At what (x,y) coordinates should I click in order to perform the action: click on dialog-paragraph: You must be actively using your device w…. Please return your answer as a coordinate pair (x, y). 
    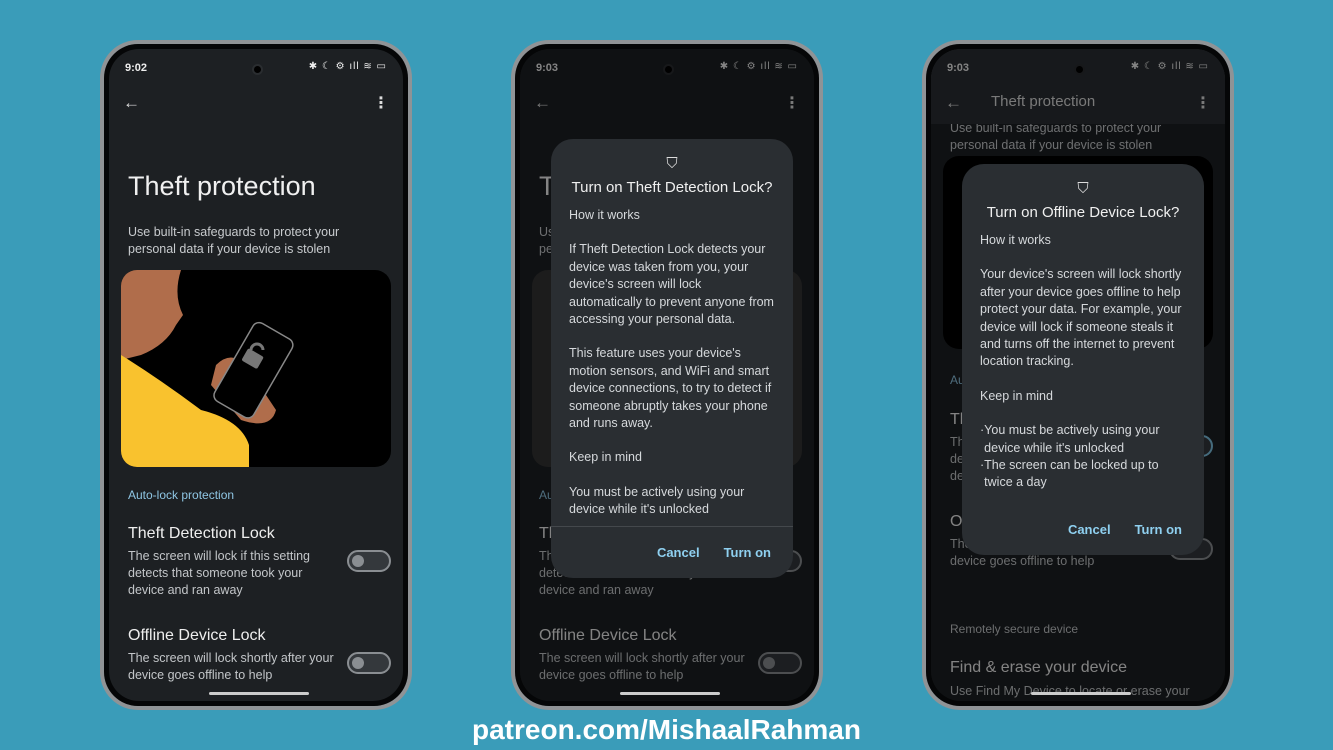
    Looking at the image, I should click on (657, 500).